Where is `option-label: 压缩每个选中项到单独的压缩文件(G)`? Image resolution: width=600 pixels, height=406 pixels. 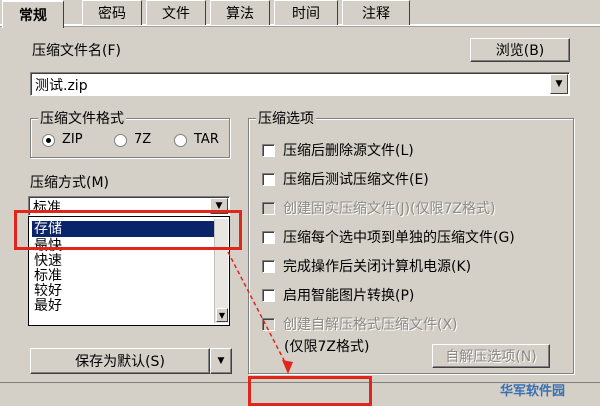
option-label: 压缩每个选中项到单独的压缩文件(G) is located at coordinates (399, 238).